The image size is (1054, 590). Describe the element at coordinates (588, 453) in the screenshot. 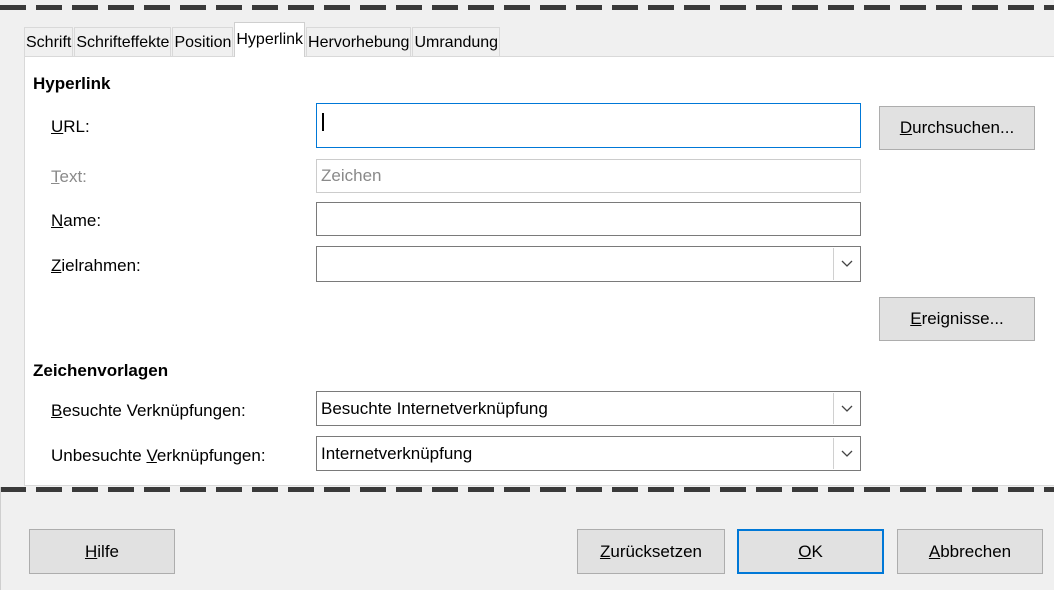

I see `unvisited-links-select: Internetverknüpfung` at that location.